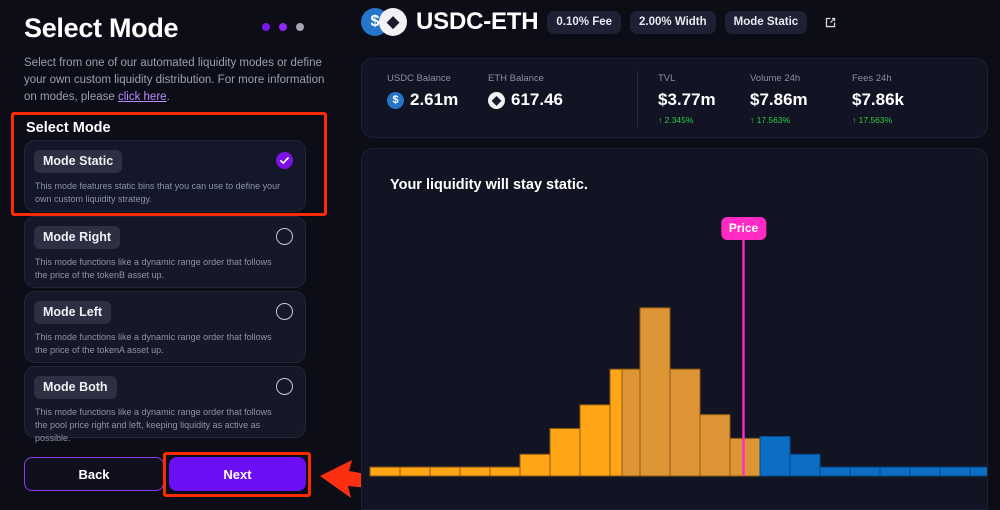  I want to click on external-link-icon, so click(830, 22).